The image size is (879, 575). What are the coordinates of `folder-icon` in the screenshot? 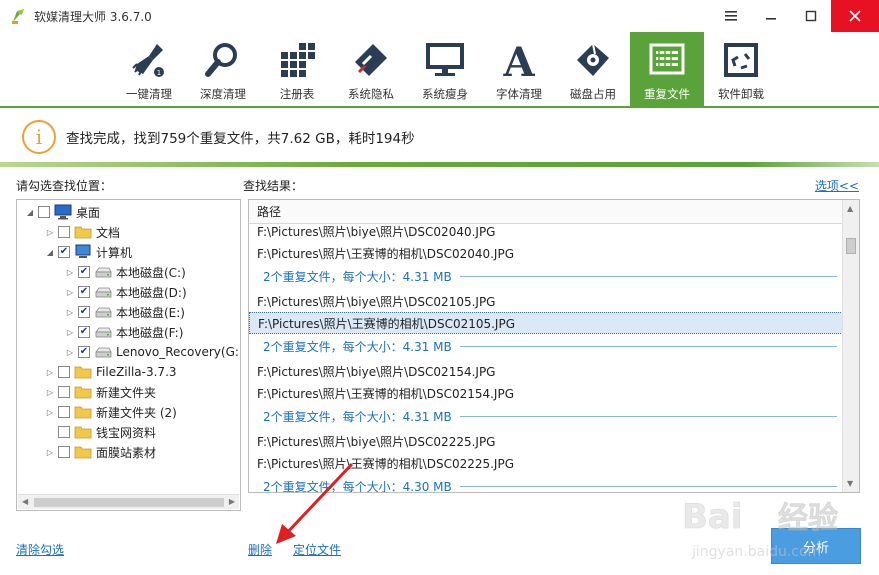 It's located at (83, 232).